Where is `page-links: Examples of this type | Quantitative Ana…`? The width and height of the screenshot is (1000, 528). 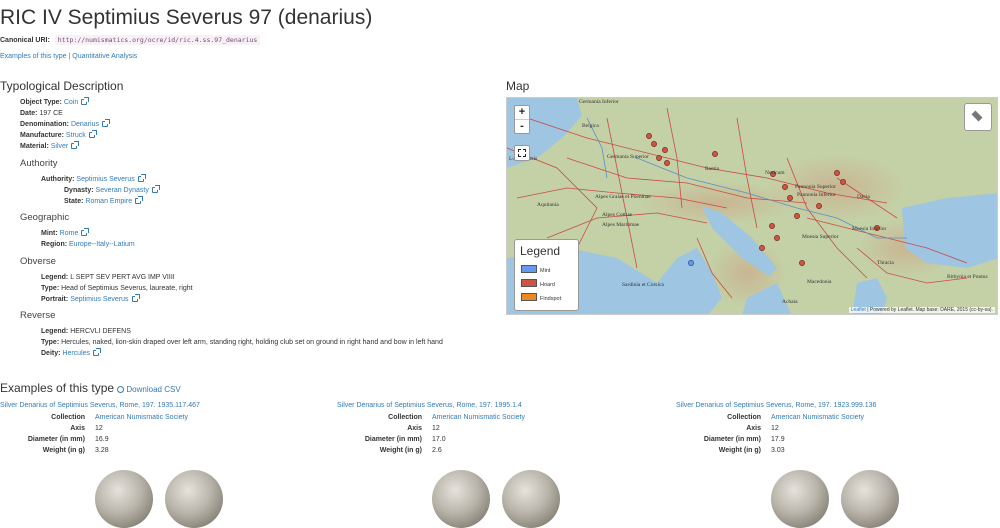 page-links: Examples of this type | Quantitative Ana… is located at coordinates (68, 56).